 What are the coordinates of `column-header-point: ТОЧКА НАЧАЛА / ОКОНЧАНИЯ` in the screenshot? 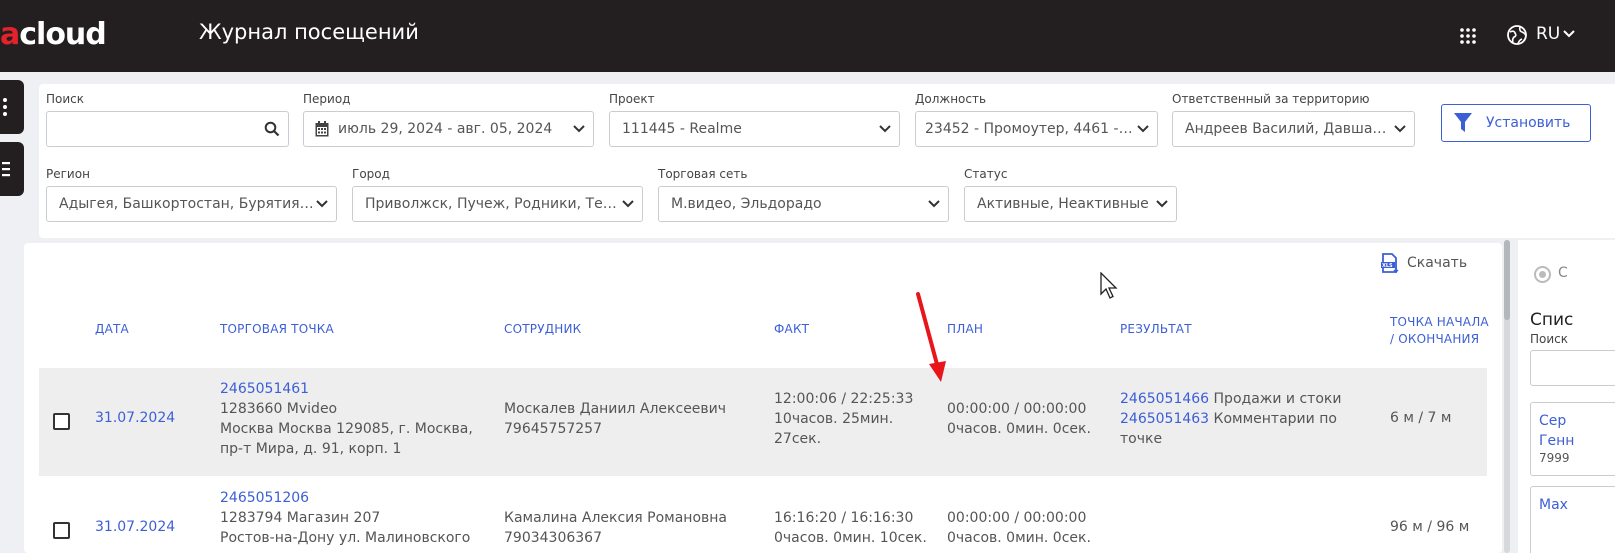 It's located at (1439, 331).